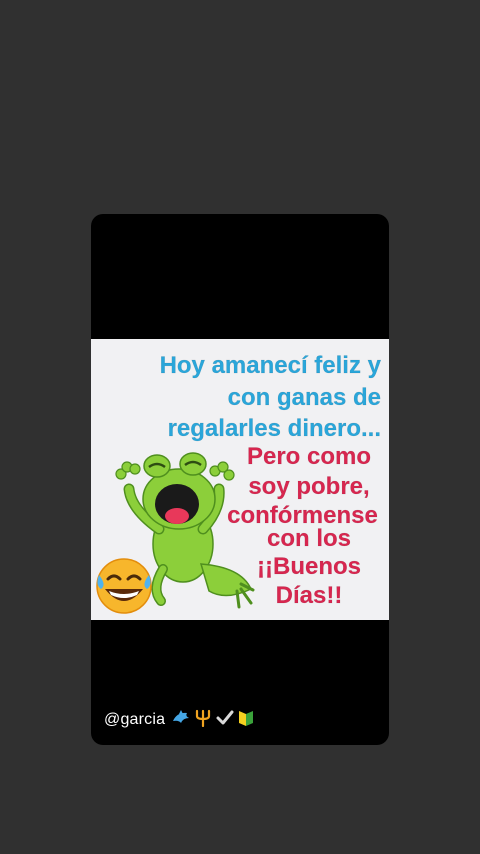 This screenshot has width=480, height=854. I want to click on story-caption: @garcia, so click(179, 720).